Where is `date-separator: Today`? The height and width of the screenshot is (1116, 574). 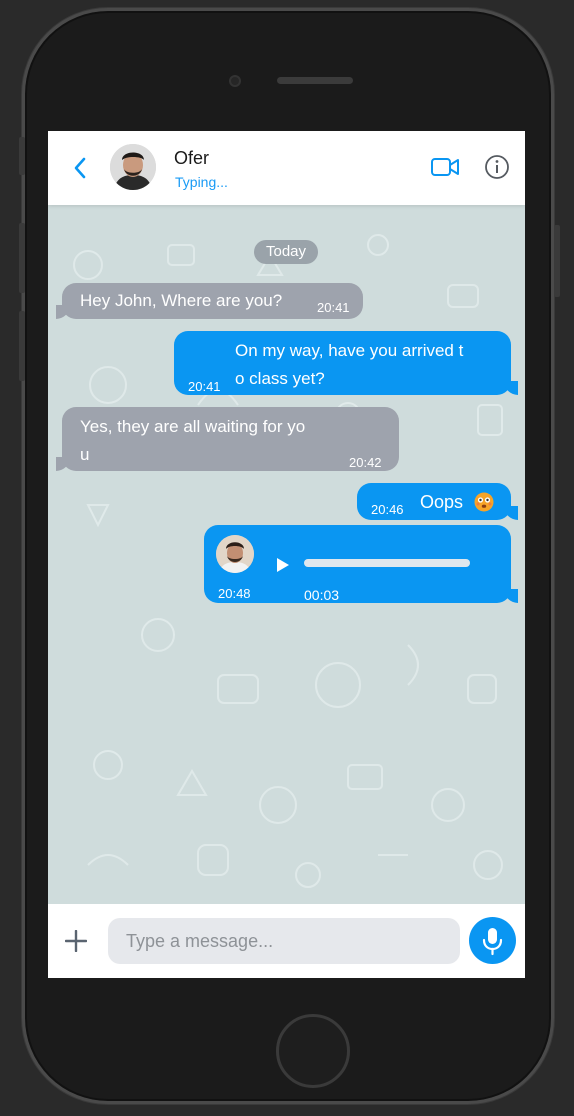 date-separator: Today is located at coordinates (286, 252).